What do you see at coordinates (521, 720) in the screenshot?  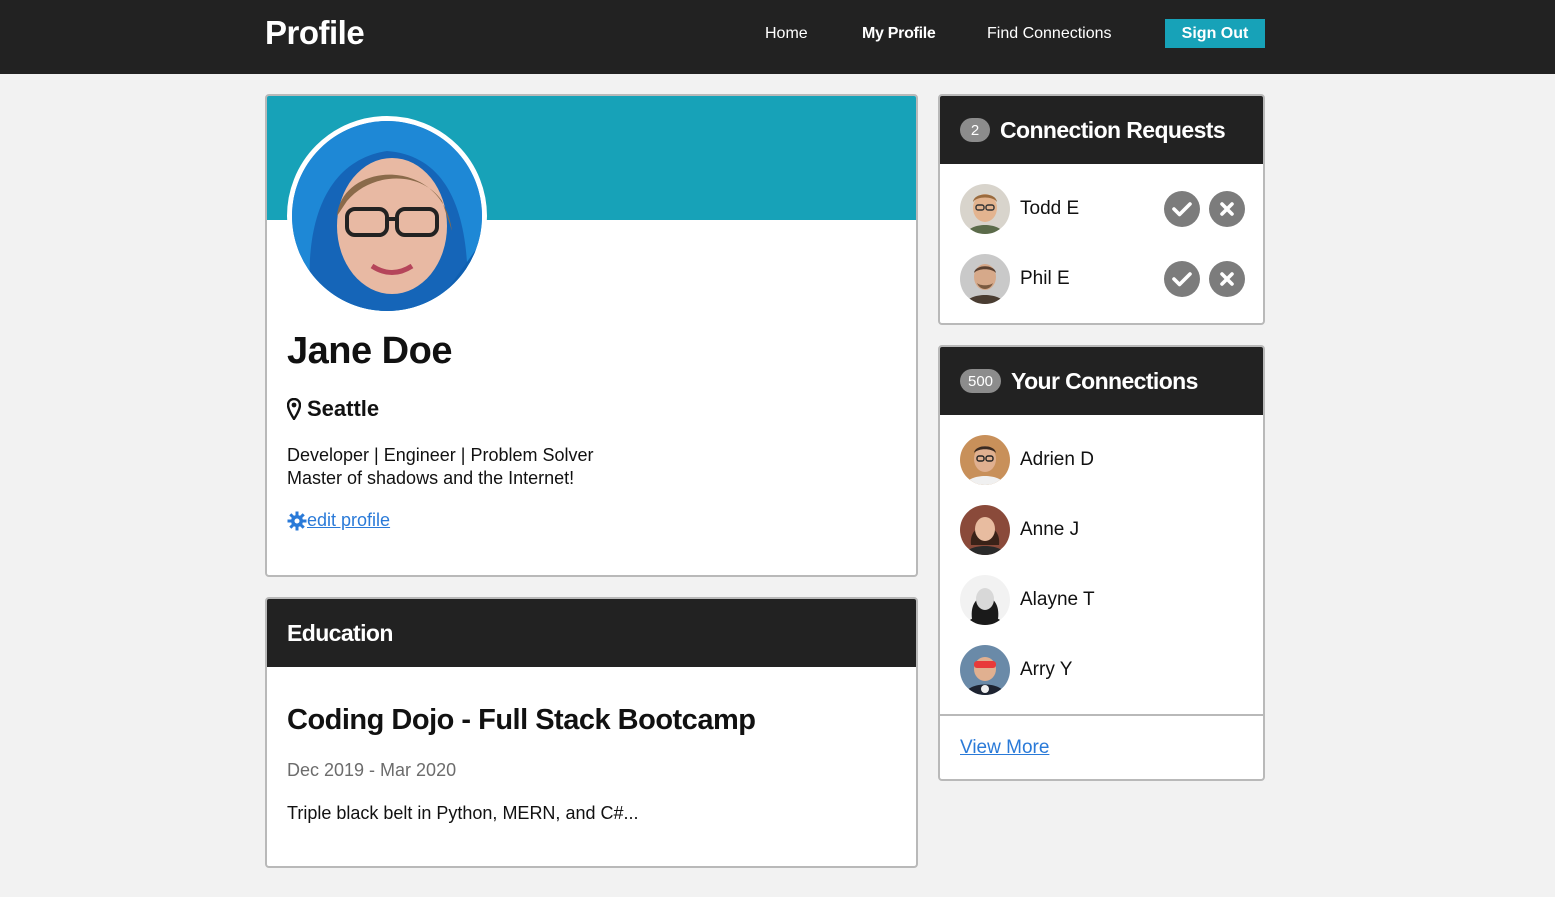 I see `education-school: Coding Dojo - Full Stack Bootcamp` at bounding box center [521, 720].